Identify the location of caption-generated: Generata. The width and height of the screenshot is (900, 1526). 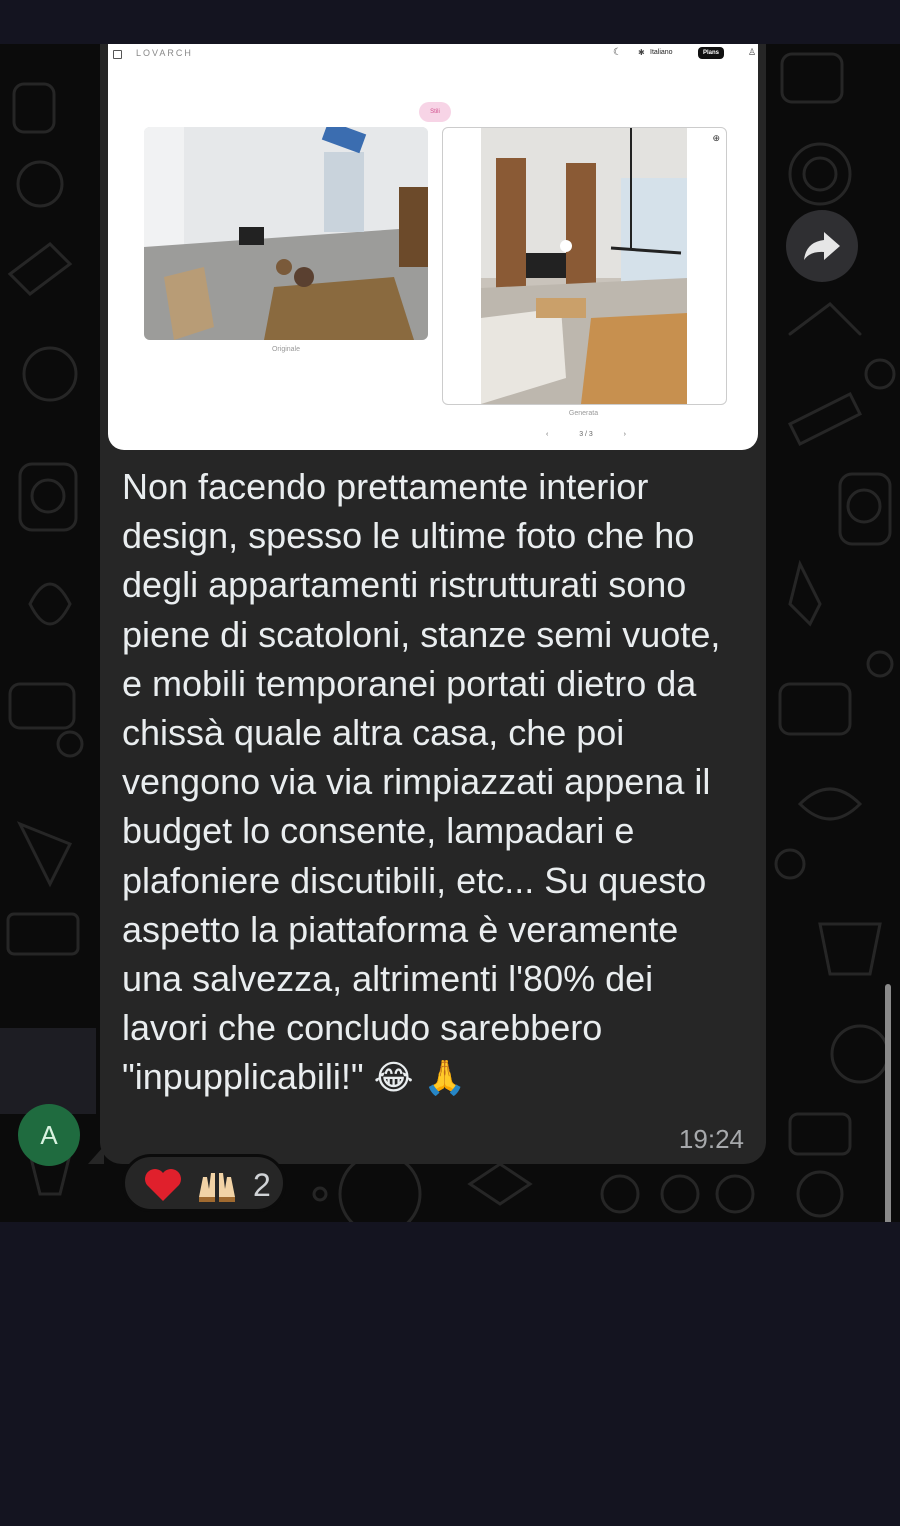
(583, 413).